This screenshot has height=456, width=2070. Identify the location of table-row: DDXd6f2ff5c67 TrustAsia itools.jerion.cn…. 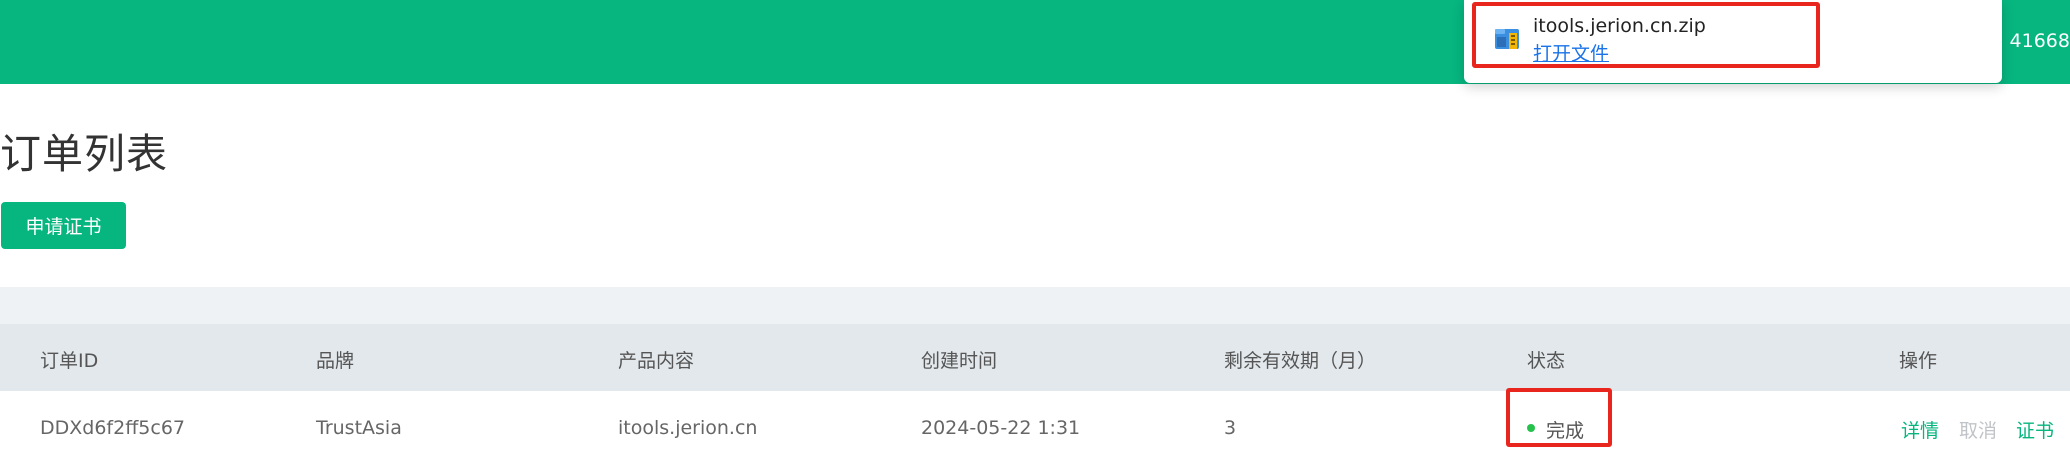
(1035, 423).